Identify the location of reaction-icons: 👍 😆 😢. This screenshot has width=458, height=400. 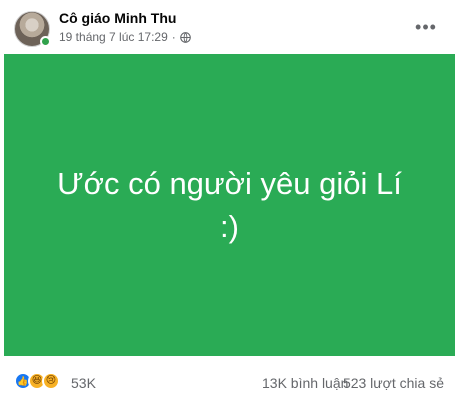
(37, 381).